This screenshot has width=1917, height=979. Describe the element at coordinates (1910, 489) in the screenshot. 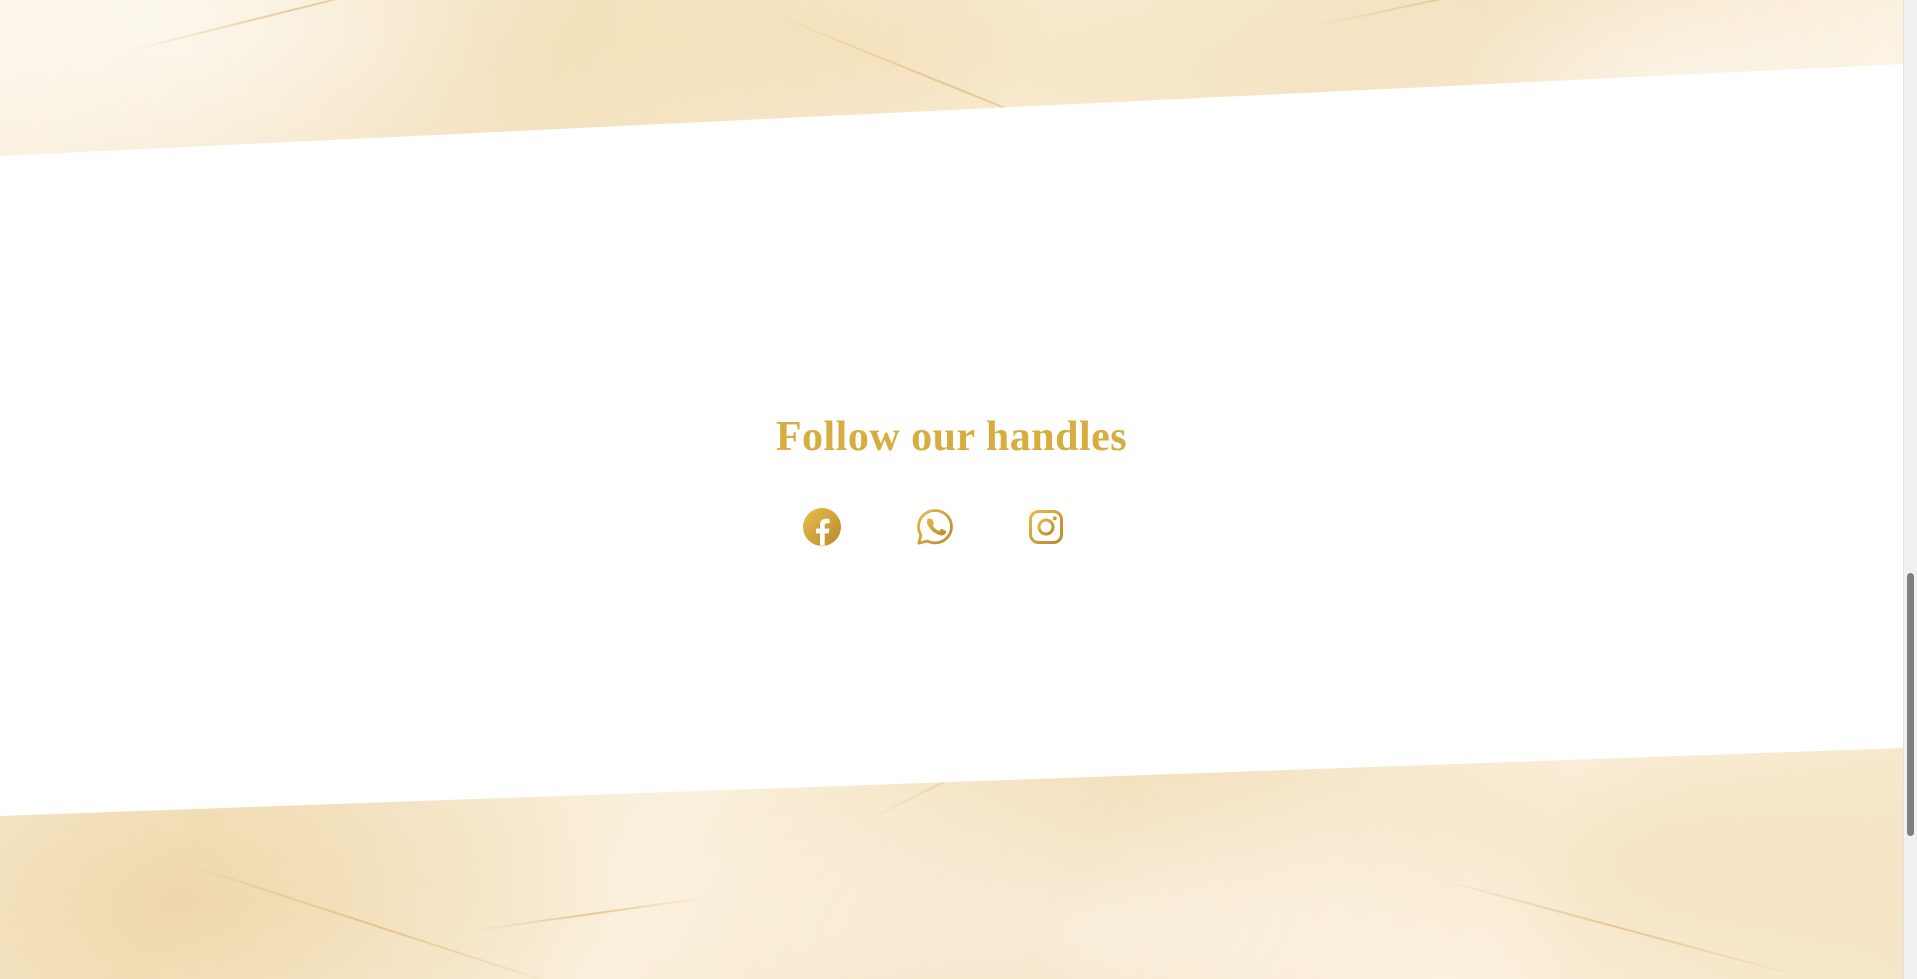

I see `vertical-scrollbar` at that location.